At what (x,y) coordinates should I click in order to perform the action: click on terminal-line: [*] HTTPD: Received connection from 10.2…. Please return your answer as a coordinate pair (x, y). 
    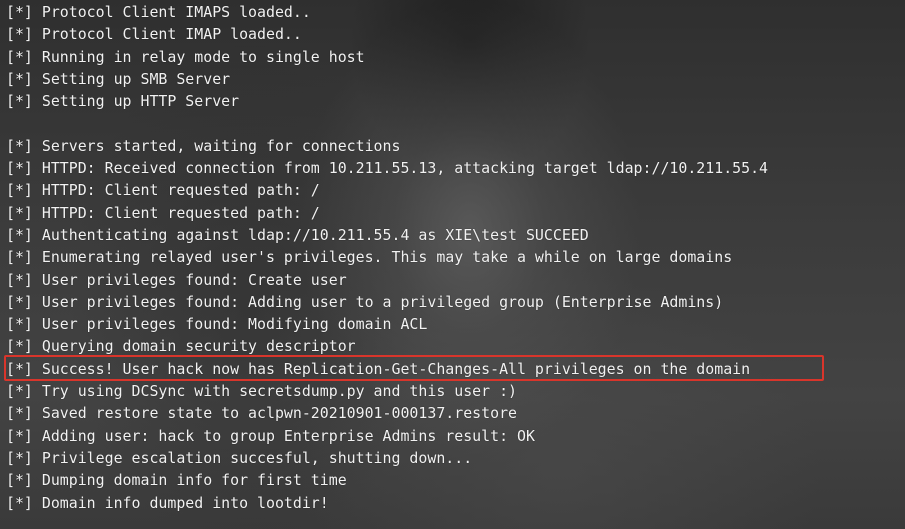
    Looking at the image, I should click on (387, 168).